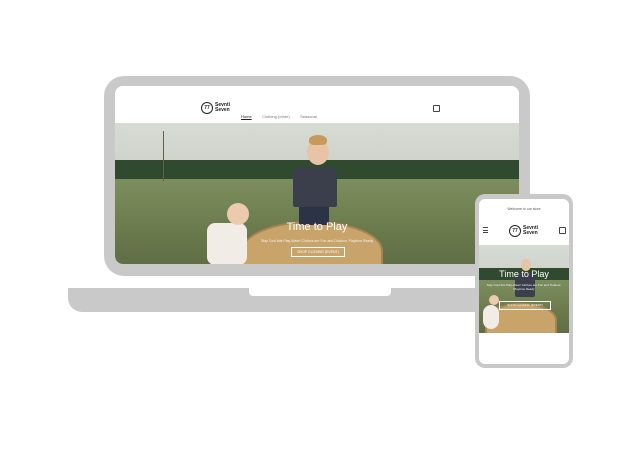 The width and height of the screenshot is (640, 474). I want to click on nav-seasonal: Seasonal, so click(308, 116).